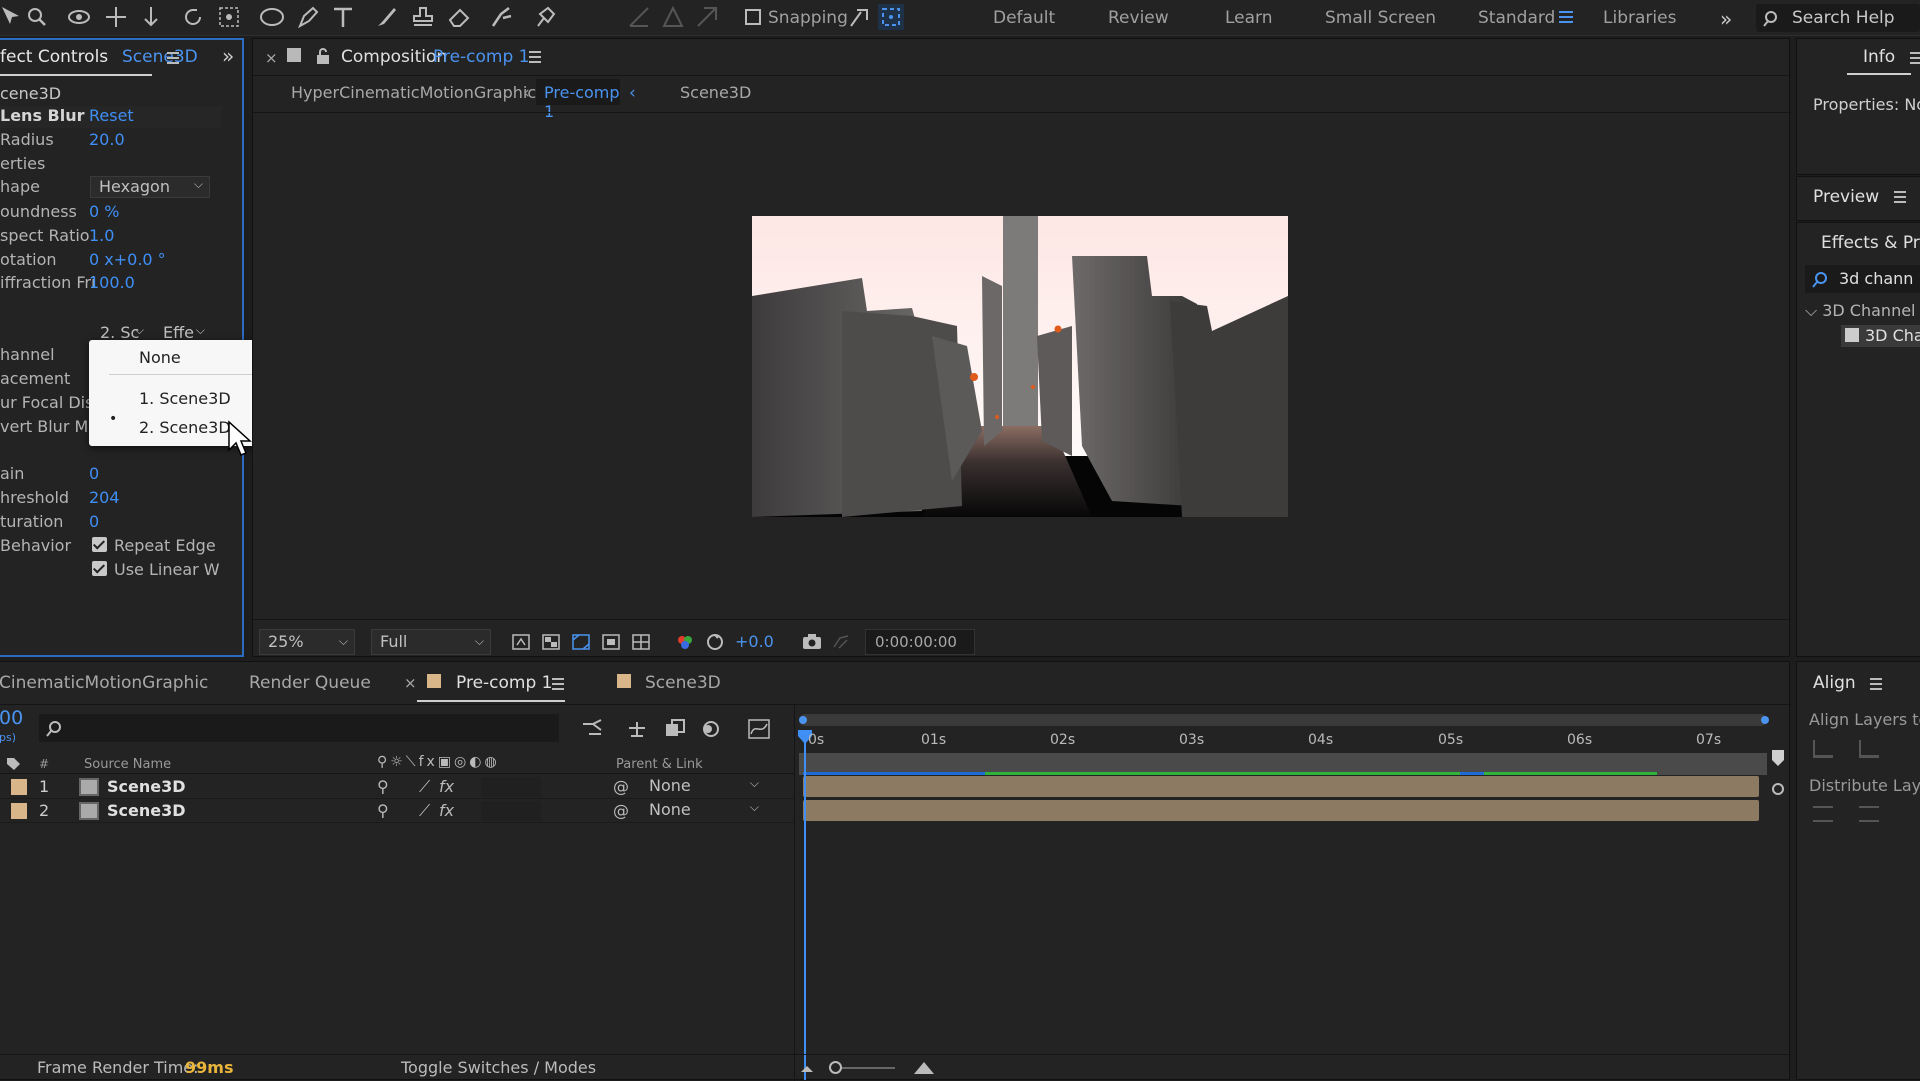  What do you see at coordinates (185, 427) in the screenshot?
I see `popup-item-scene3d-2: 2. Scene3D` at bounding box center [185, 427].